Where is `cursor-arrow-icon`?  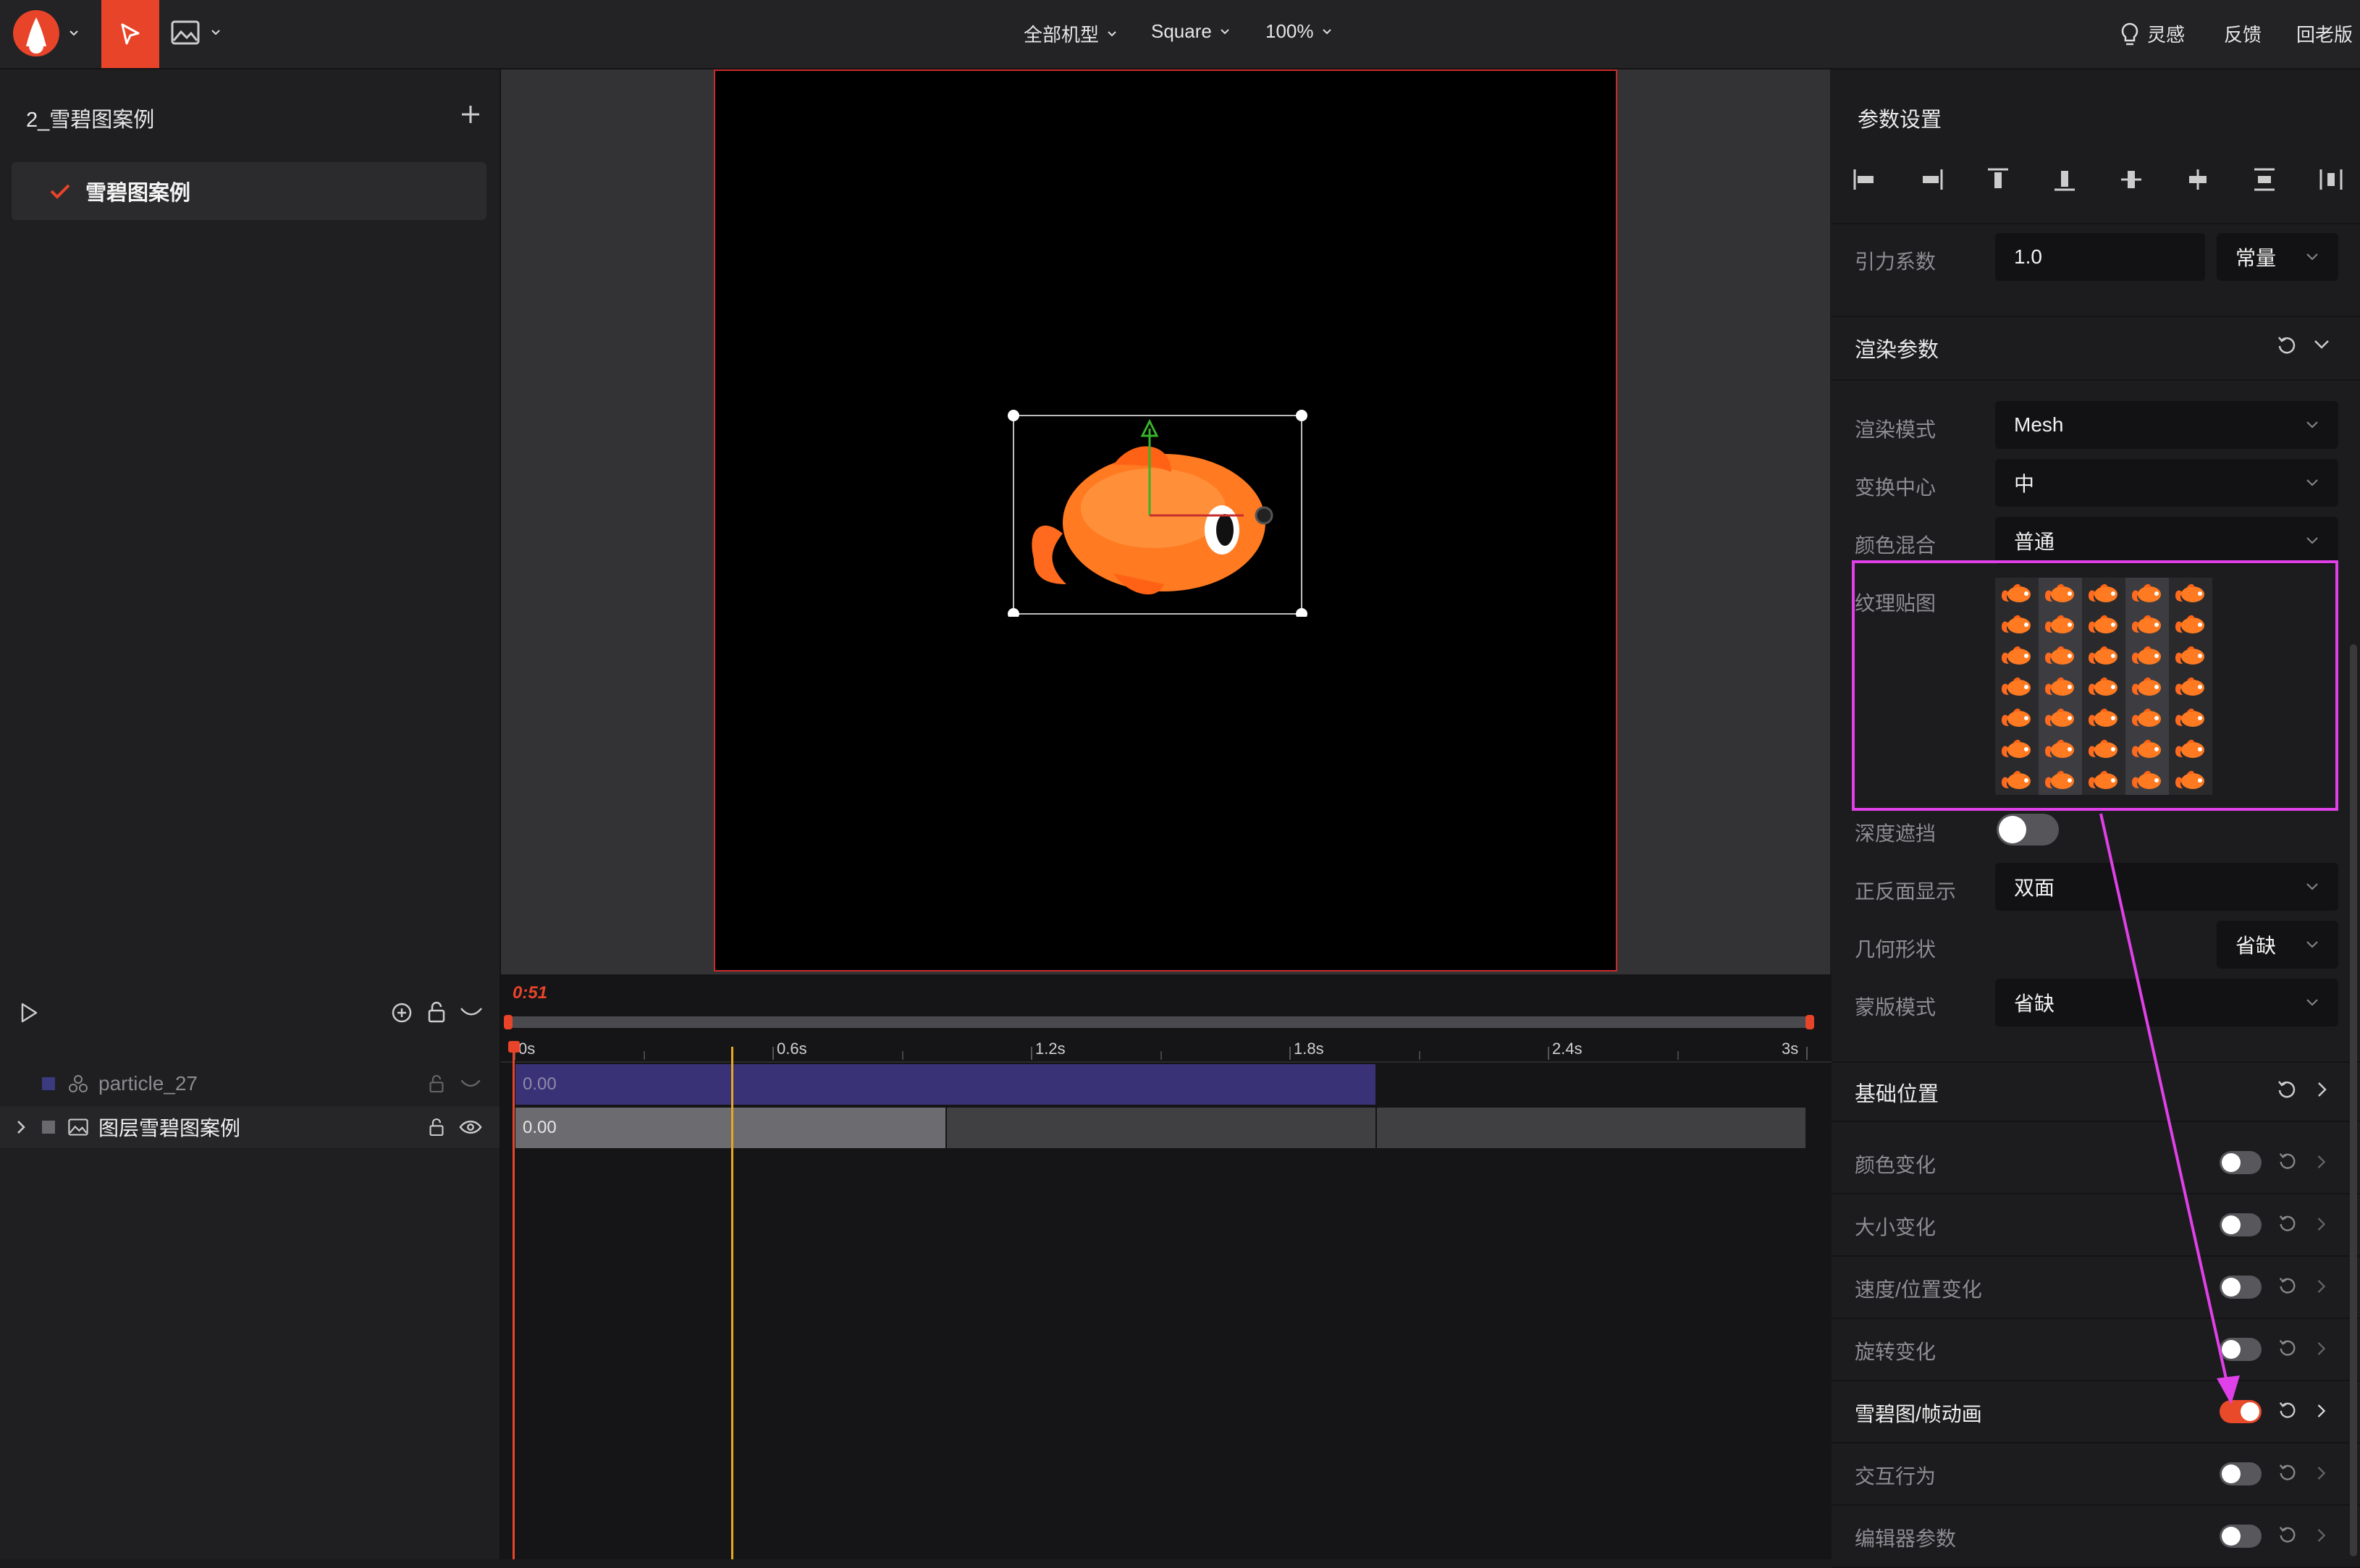 cursor-arrow-icon is located at coordinates (131, 34).